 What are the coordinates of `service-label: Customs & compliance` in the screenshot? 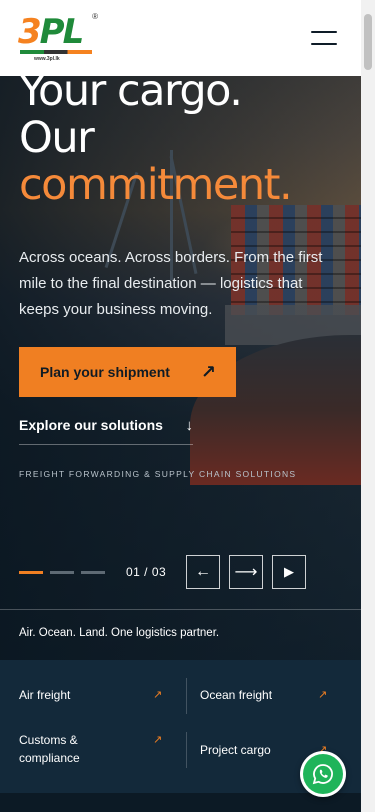 It's located at (49, 749).